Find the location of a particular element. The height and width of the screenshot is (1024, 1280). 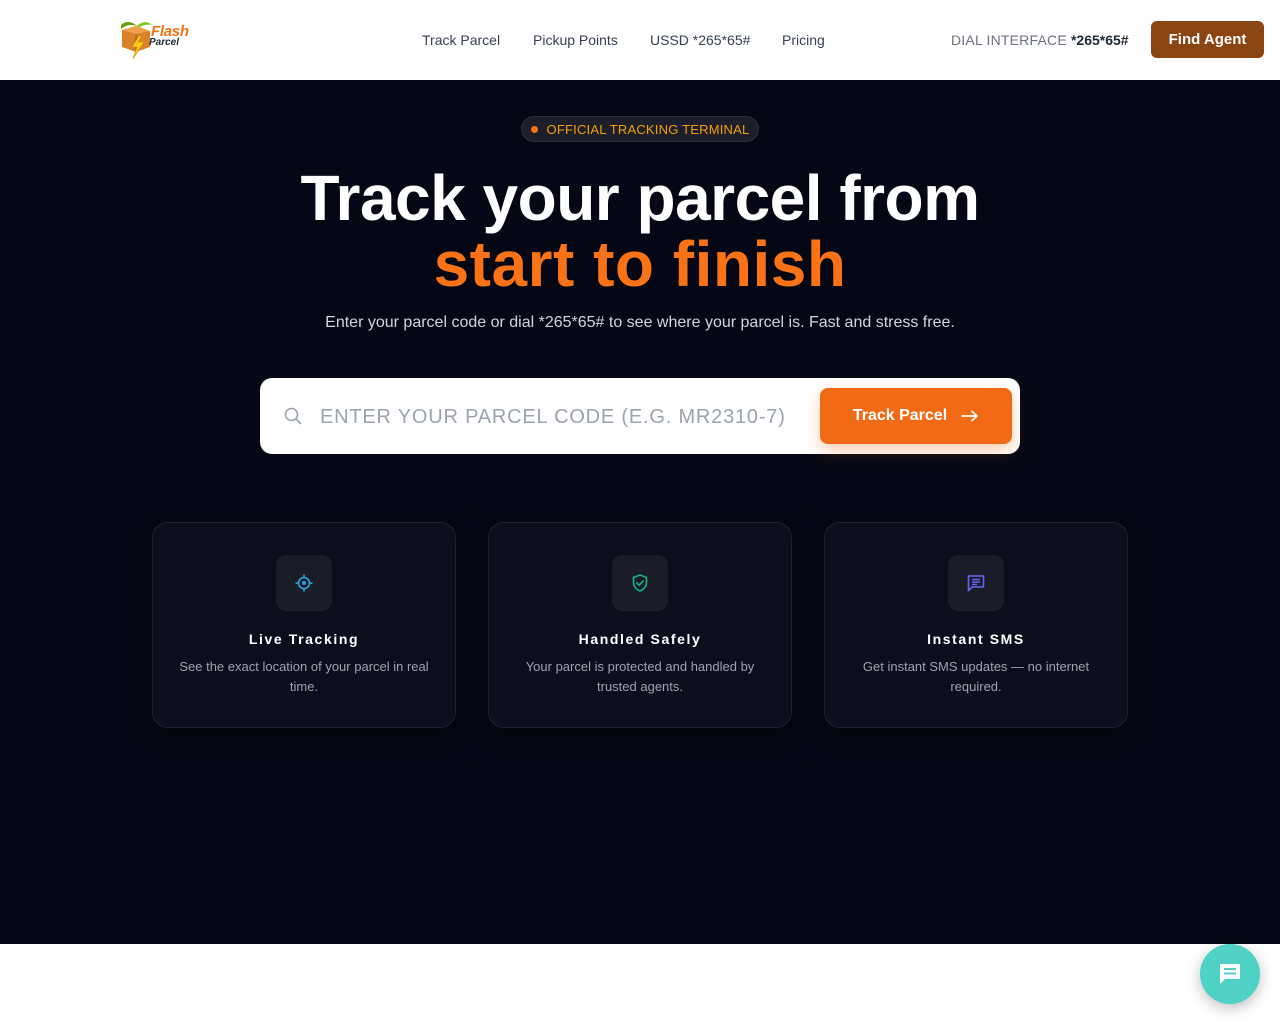

track-parcel-button: Track Parcel is located at coordinates (916, 416).